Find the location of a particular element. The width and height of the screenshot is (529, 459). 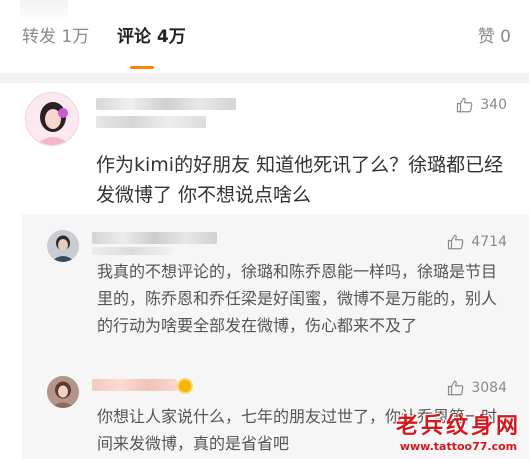

commenter-name-blurred is located at coordinates (166, 104).